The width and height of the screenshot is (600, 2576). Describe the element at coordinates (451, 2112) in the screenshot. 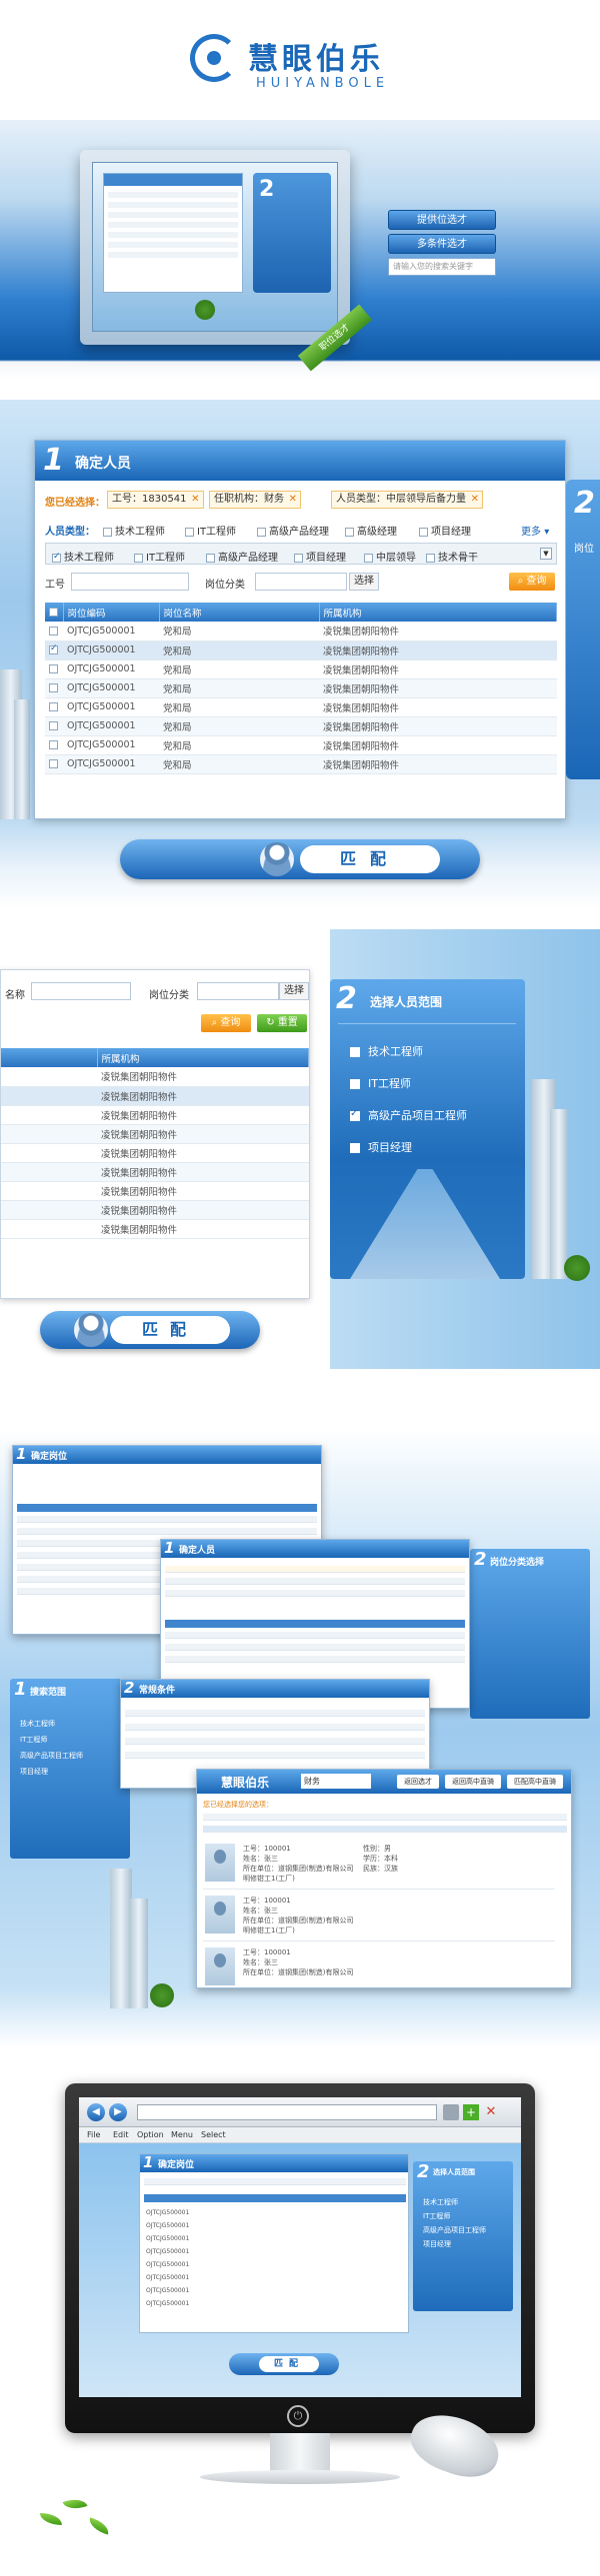

I see `dropdown-icon` at that location.